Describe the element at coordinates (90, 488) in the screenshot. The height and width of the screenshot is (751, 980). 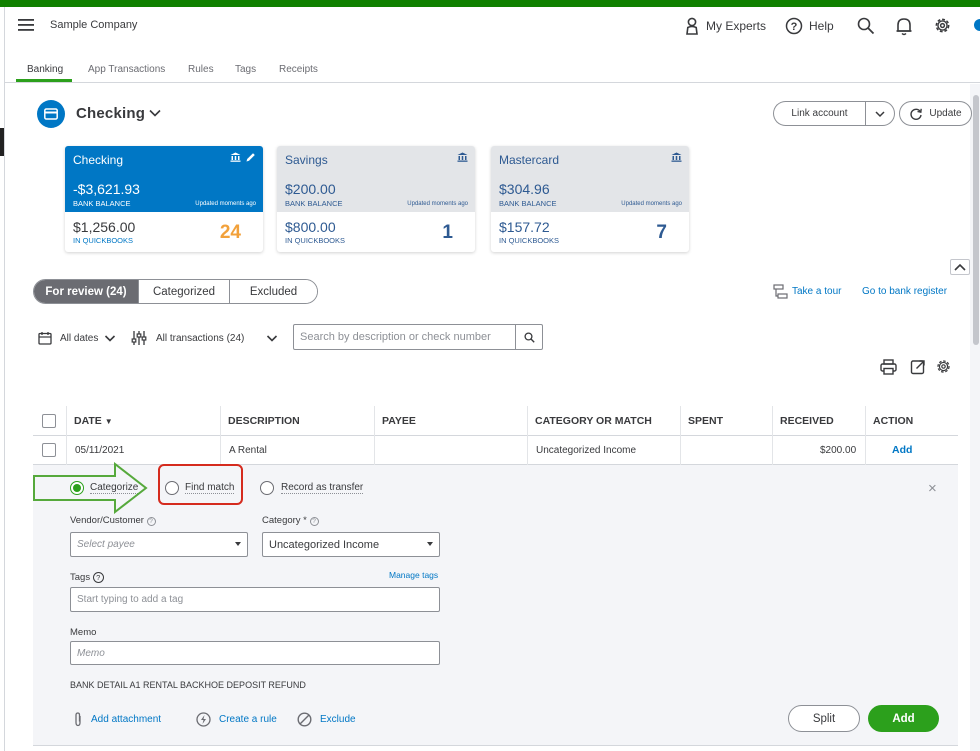
I see `annotation-arrow` at that location.